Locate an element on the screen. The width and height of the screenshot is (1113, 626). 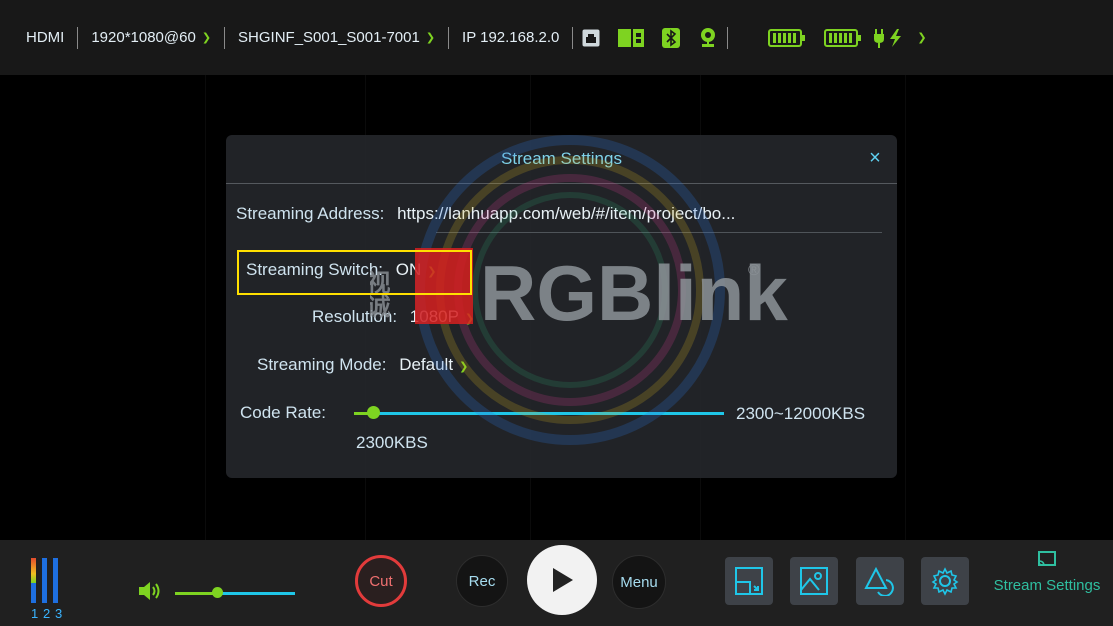
gear-icon is located at coordinates (945, 581).